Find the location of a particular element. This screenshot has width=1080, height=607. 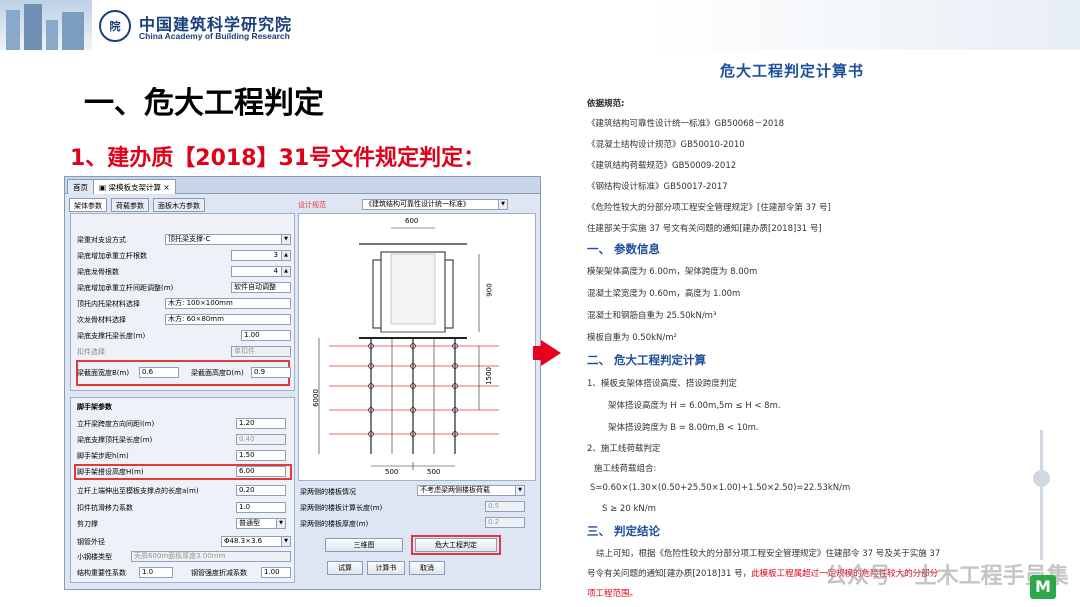

dim-6000-label: 6000 is located at coordinates (315, 398).